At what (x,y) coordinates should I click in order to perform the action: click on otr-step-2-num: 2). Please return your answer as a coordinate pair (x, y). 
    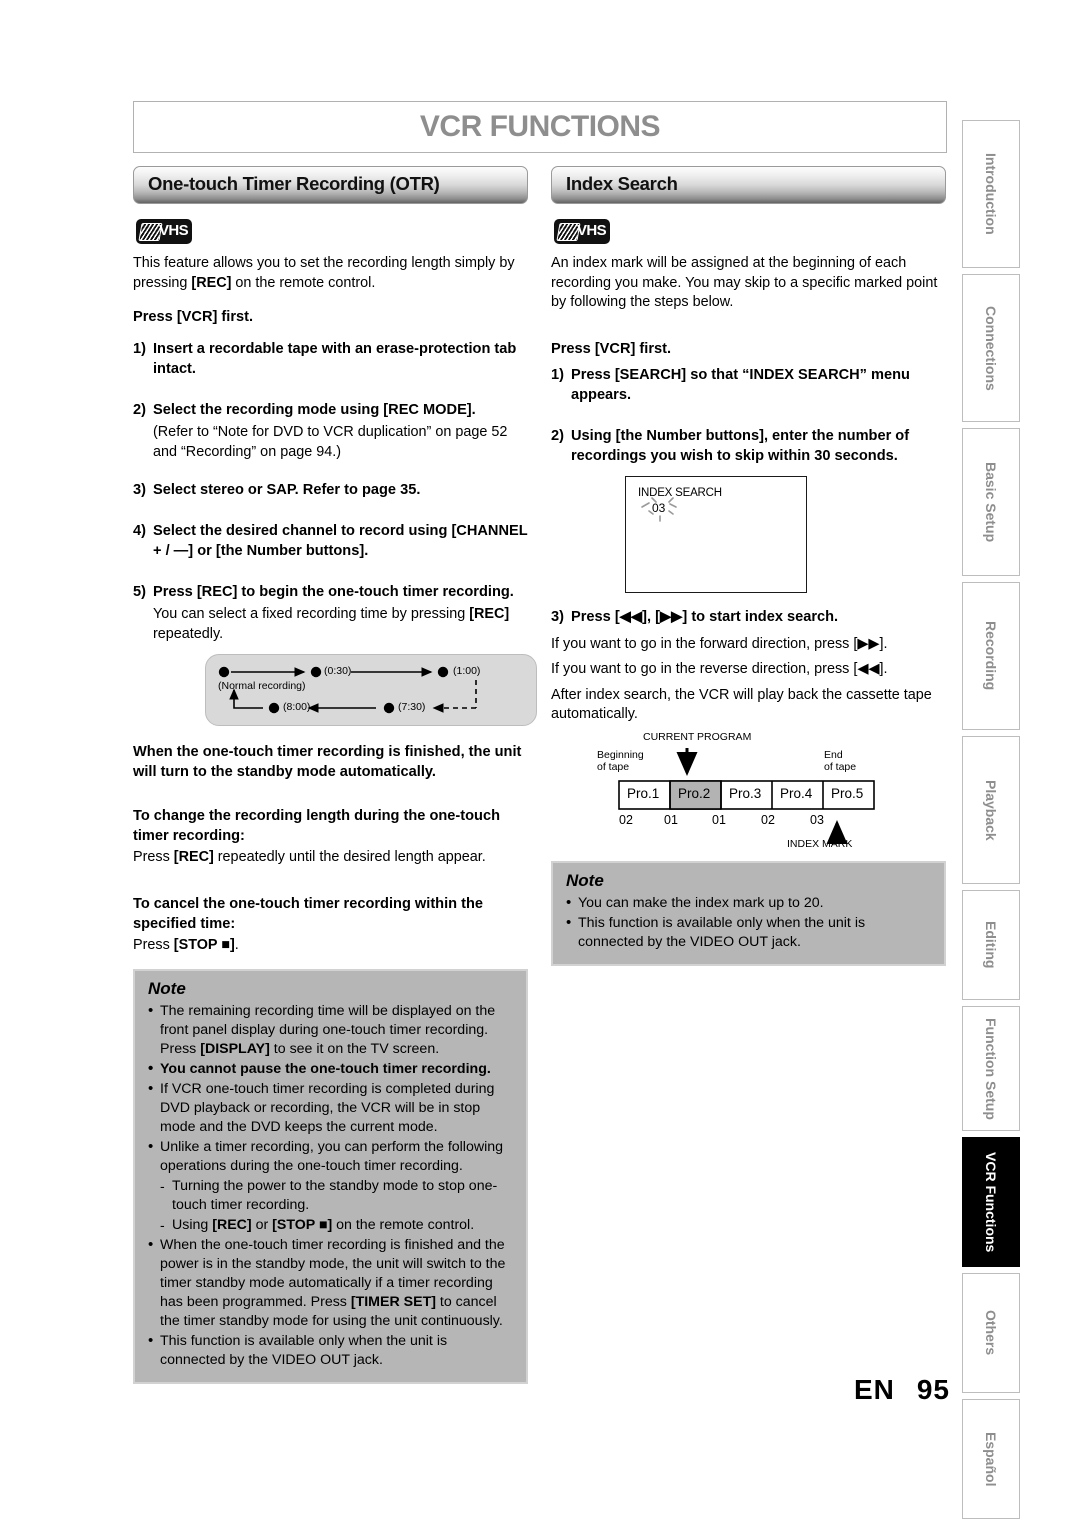
    Looking at the image, I should click on (139, 410).